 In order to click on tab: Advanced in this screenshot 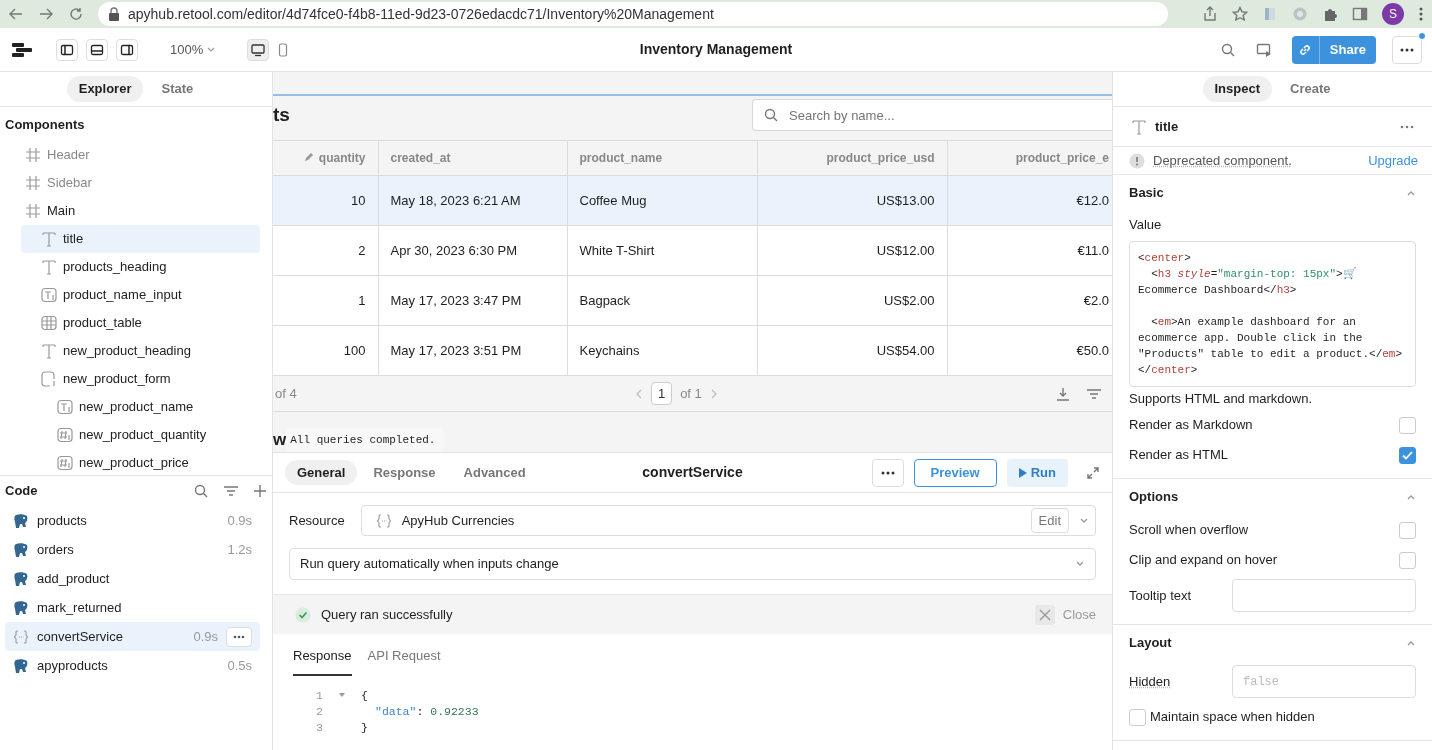, I will do `click(494, 472)`.